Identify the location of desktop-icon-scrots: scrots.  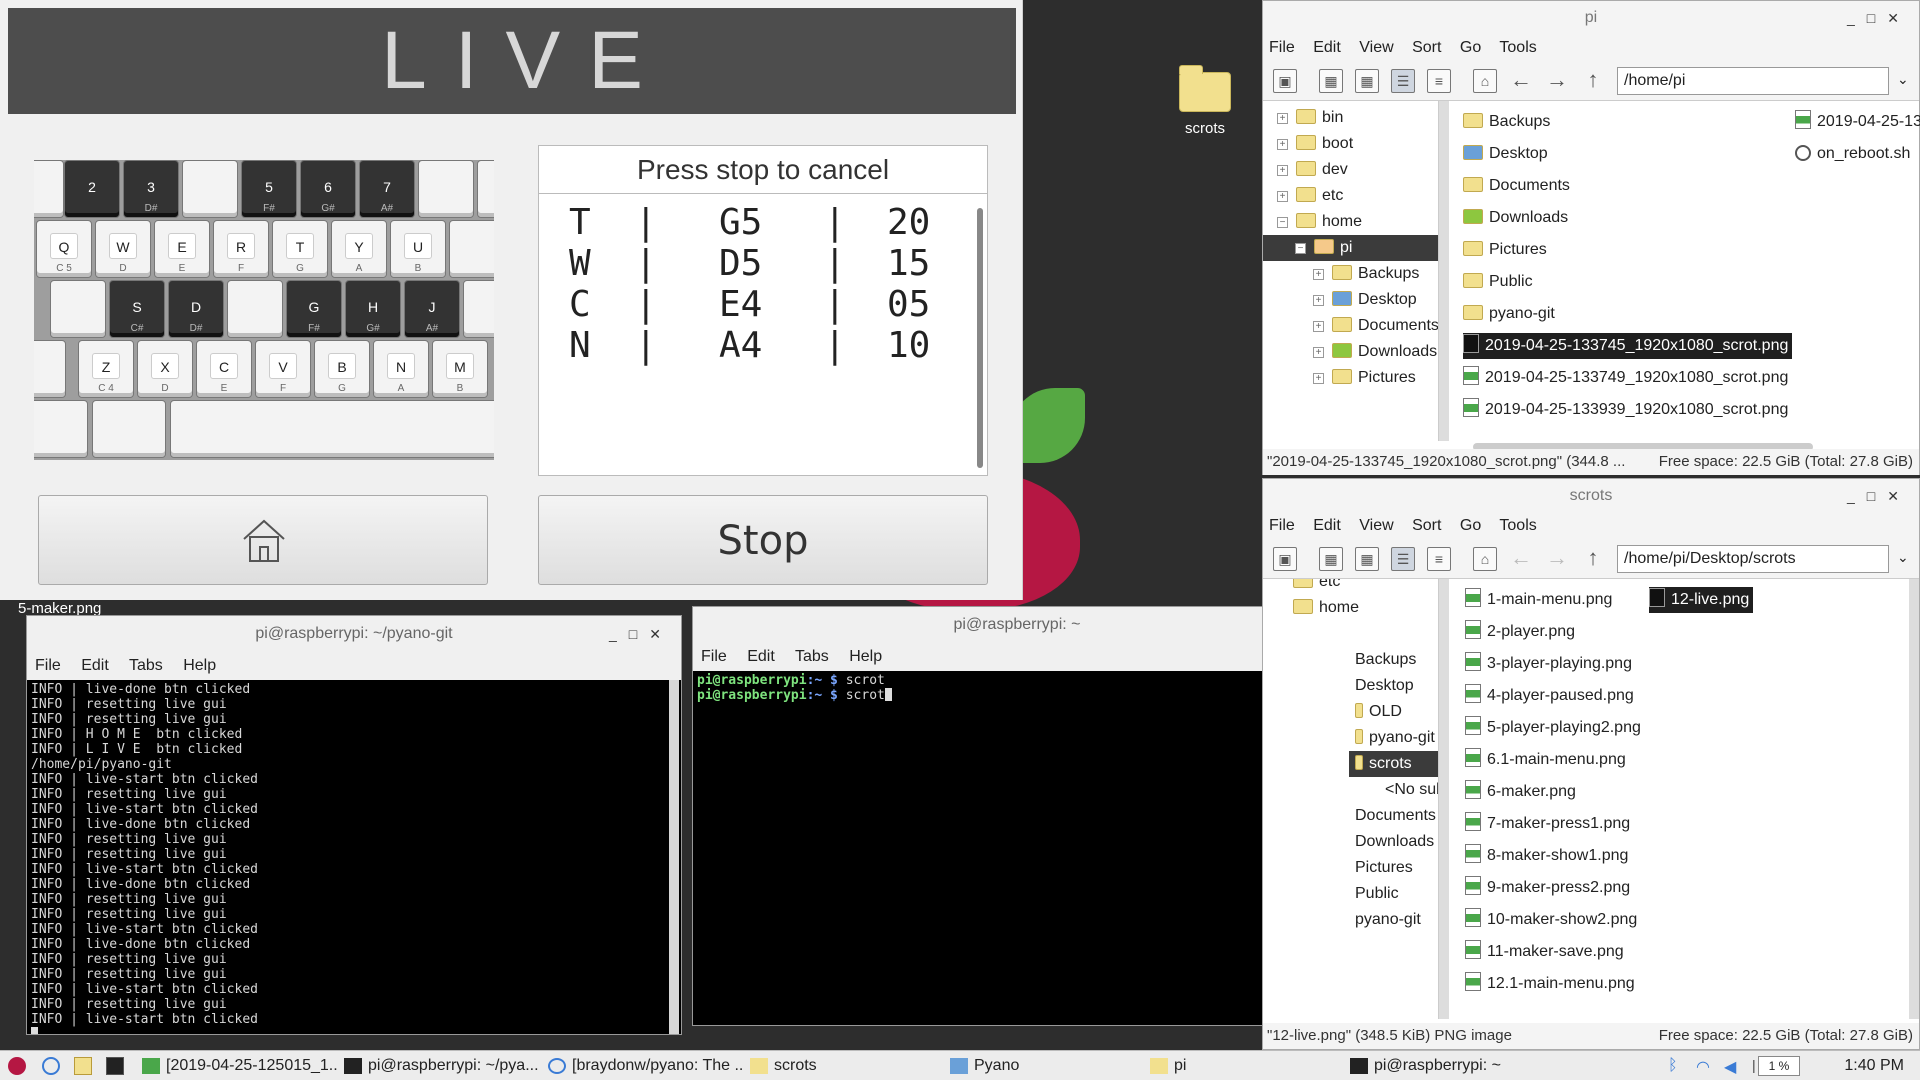
(1205, 101).